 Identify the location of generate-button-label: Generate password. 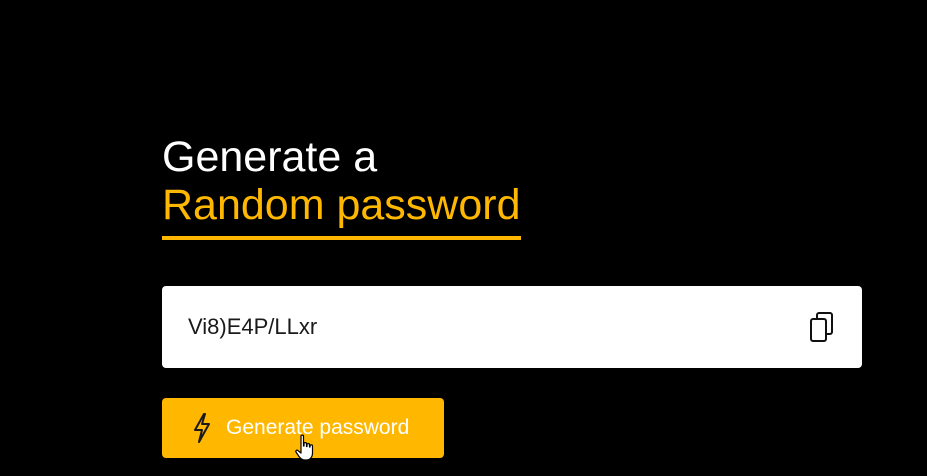
(318, 427).